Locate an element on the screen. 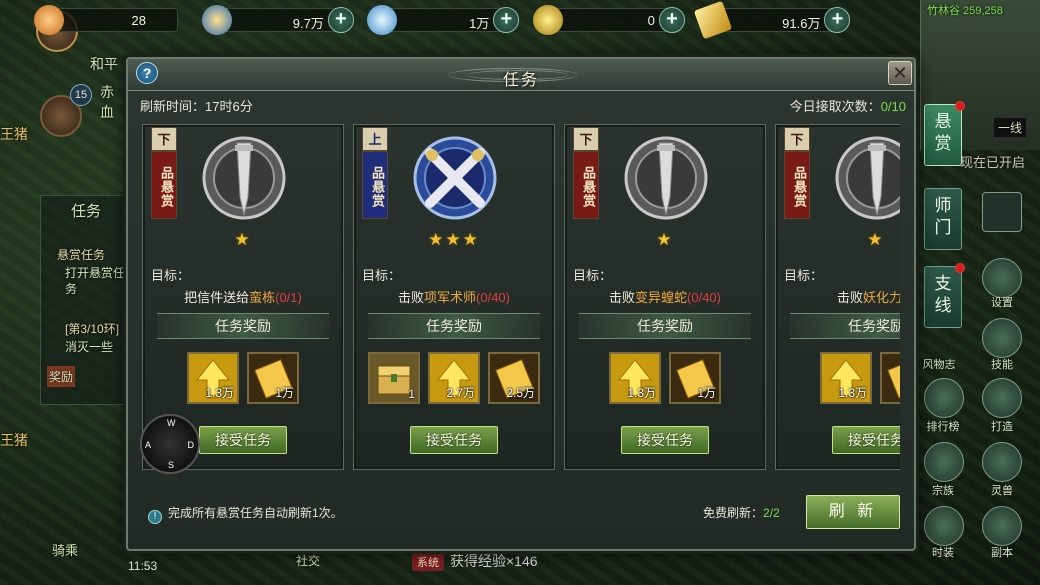 This screenshot has width=1040, height=585. goal-text: 击败变异蝗蛇(0/40) is located at coordinates (665, 297).